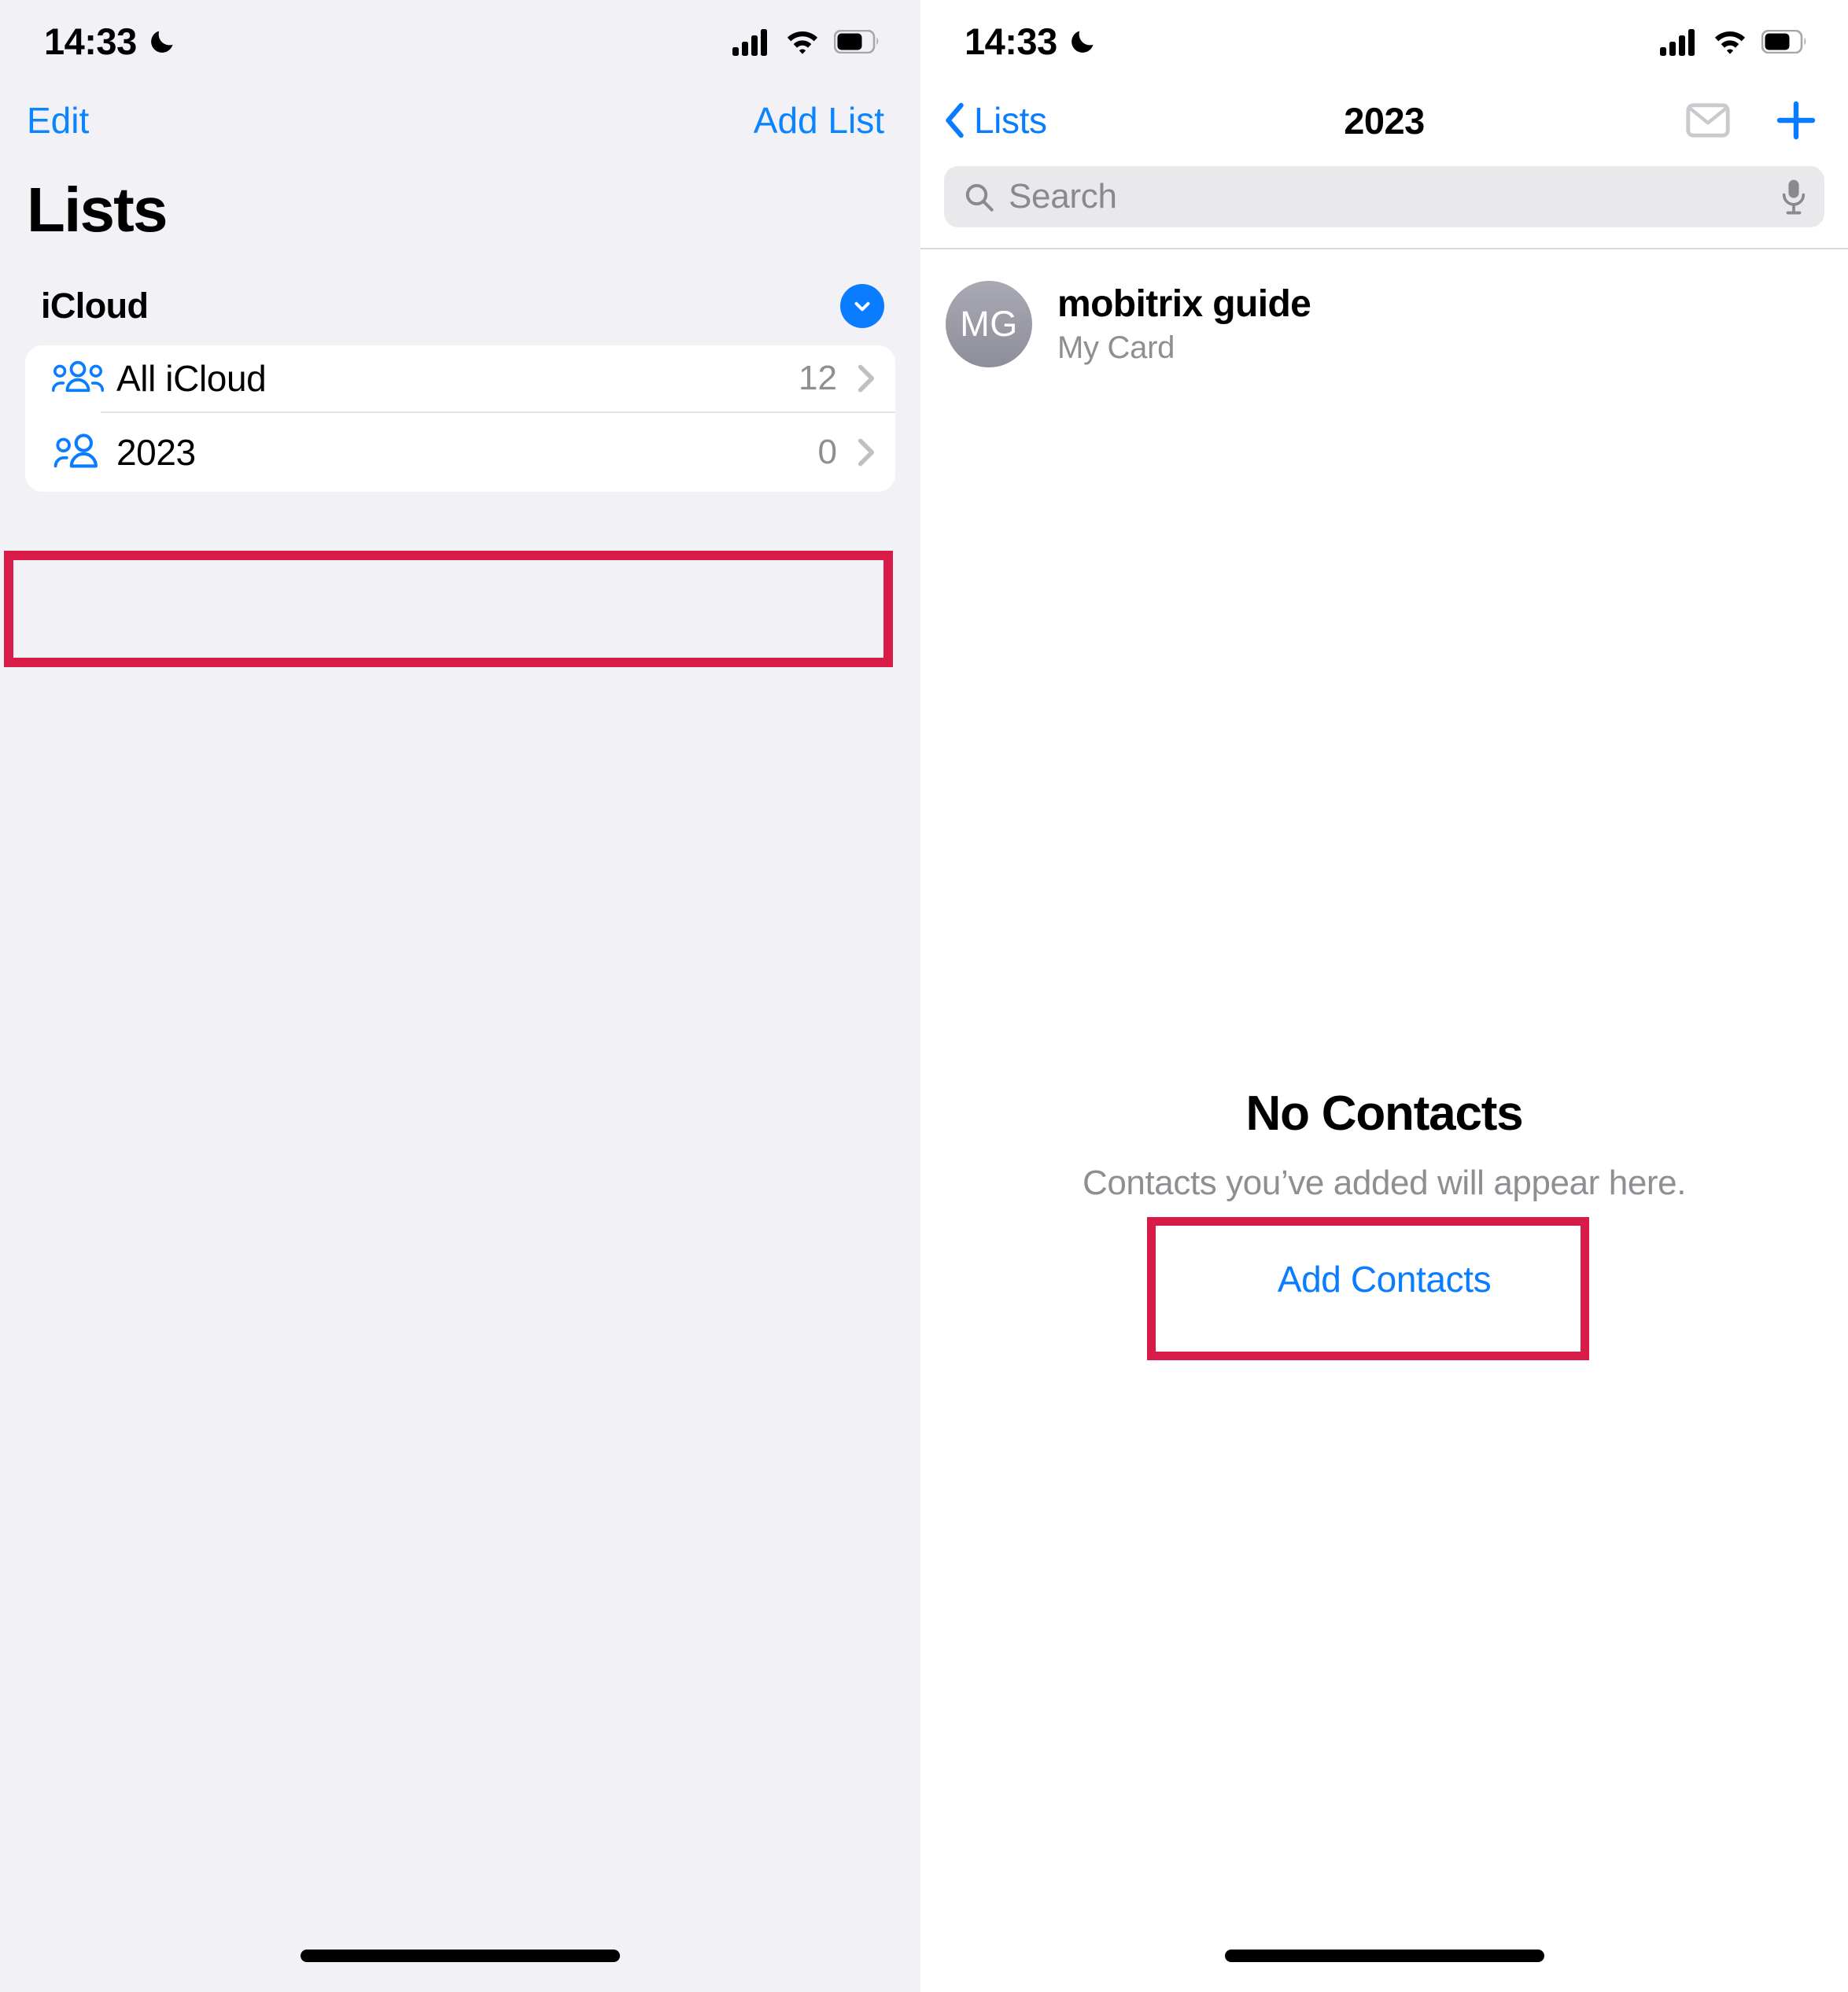 The width and height of the screenshot is (1848, 1992). What do you see at coordinates (1793, 197) in the screenshot?
I see `microphone-icon` at bounding box center [1793, 197].